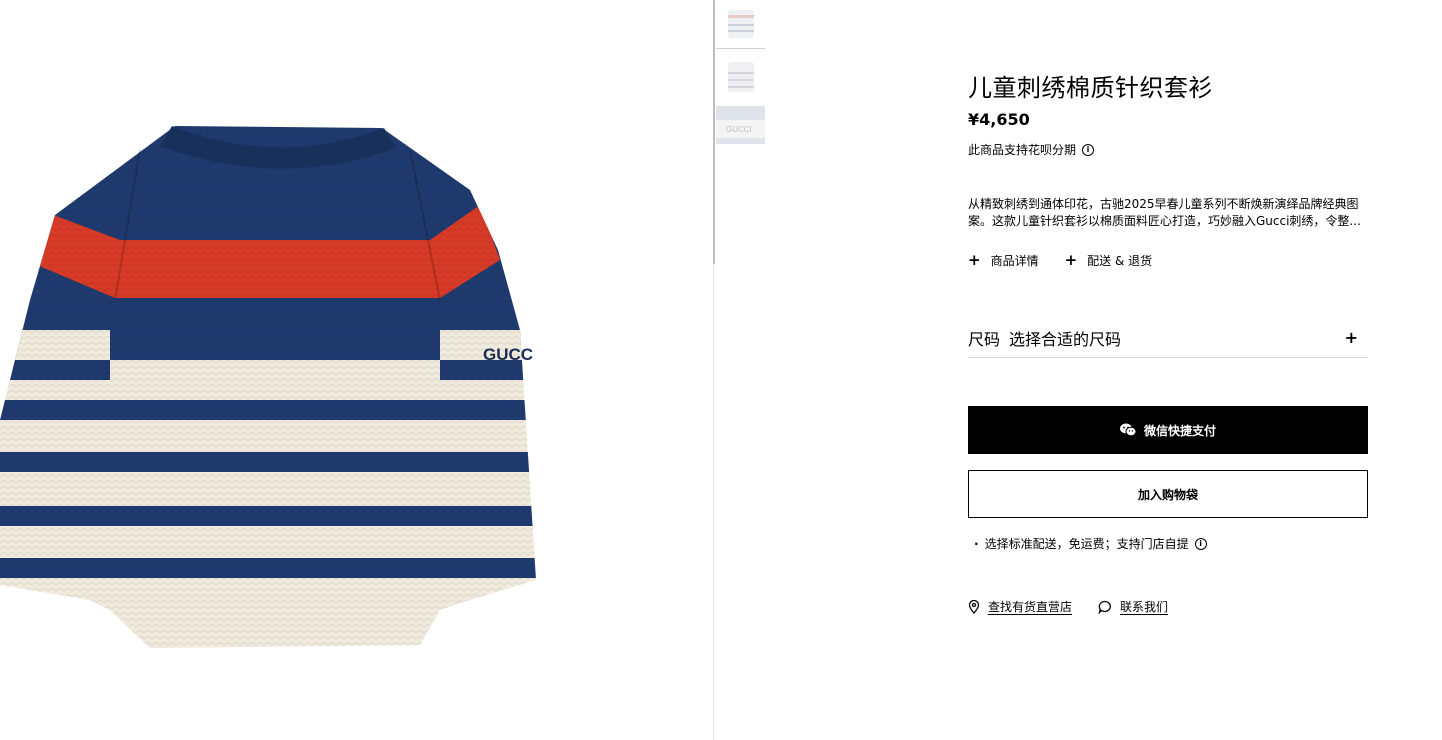 This screenshot has width=1442, height=740. I want to click on thumbnail-2-image, so click(741, 77).